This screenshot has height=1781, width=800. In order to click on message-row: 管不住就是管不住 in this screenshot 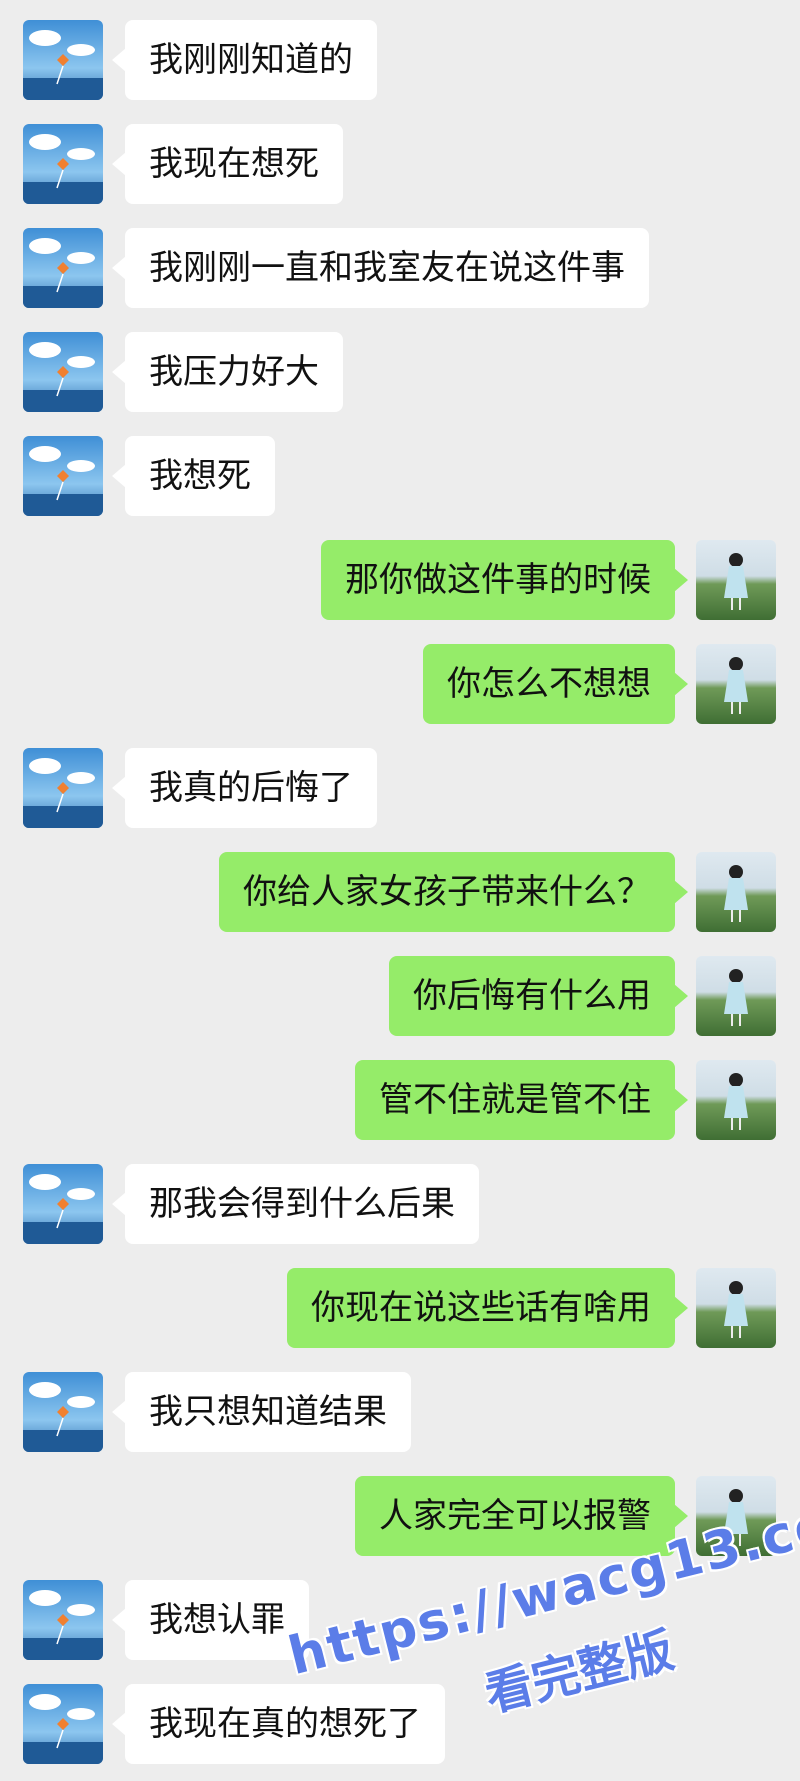, I will do `click(400, 1100)`.